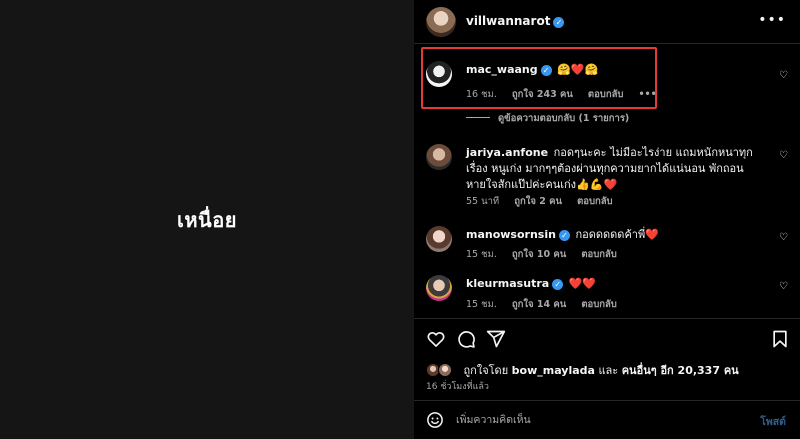  I want to click on comment-icon, so click(466, 339).